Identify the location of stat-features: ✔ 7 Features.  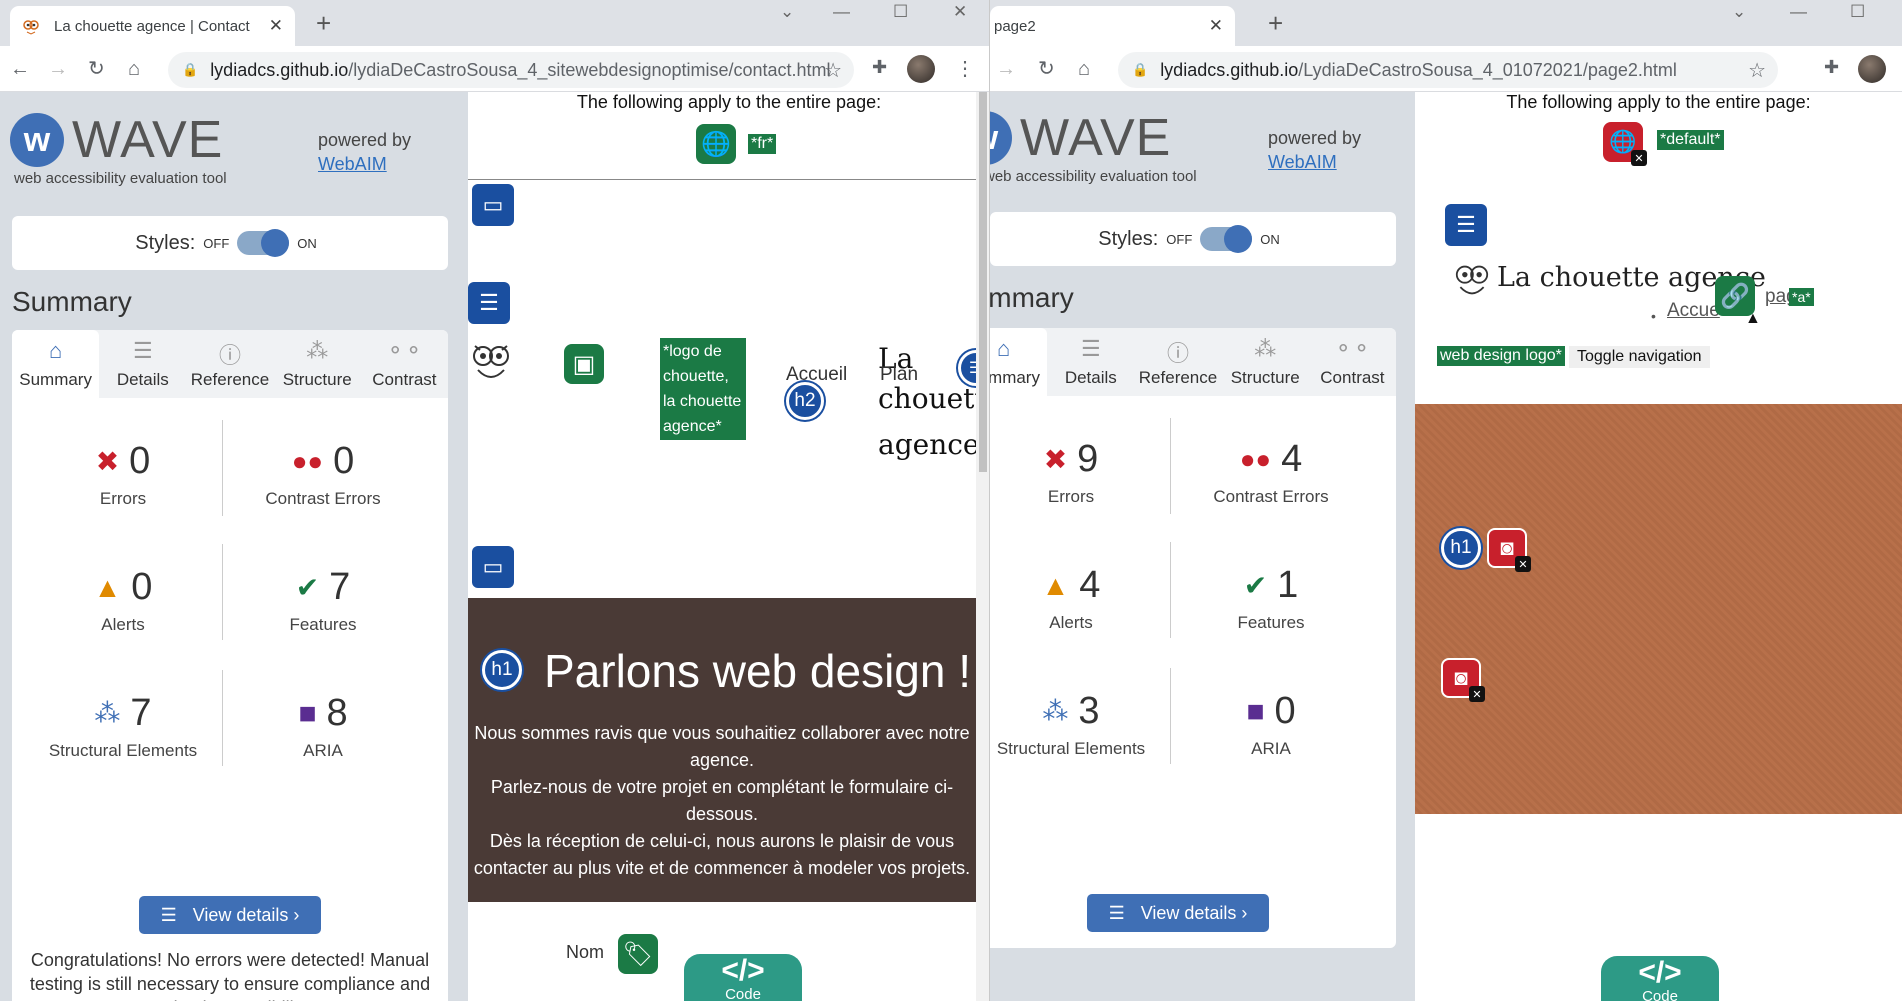
(323, 600).